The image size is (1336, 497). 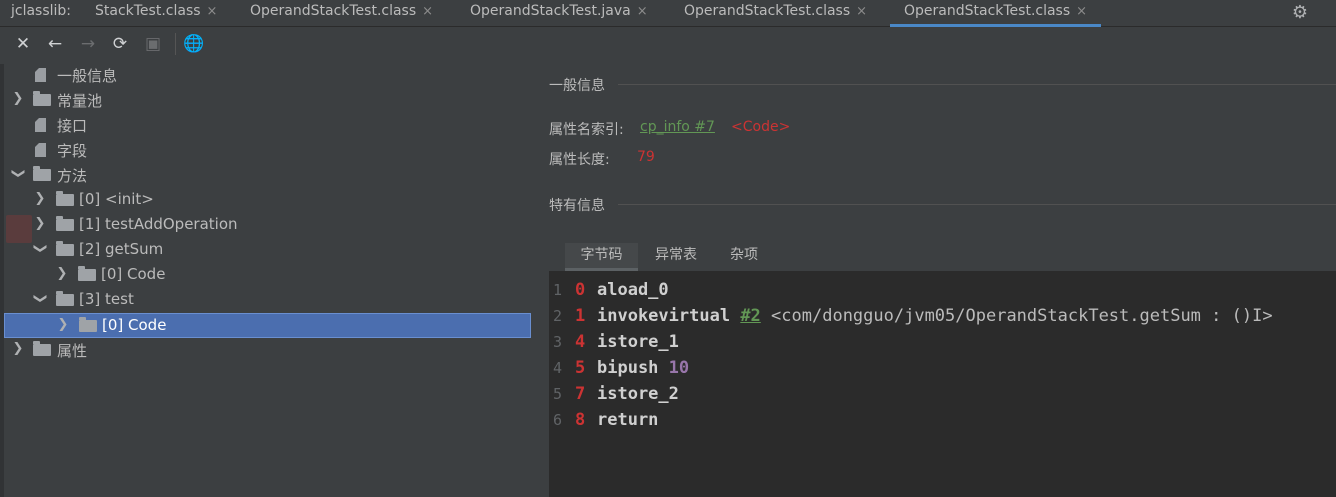 What do you see at coordinates (750, 316) in the screenshot?
I see `constant-ref-link: #2` at bounding box center [750, 316].